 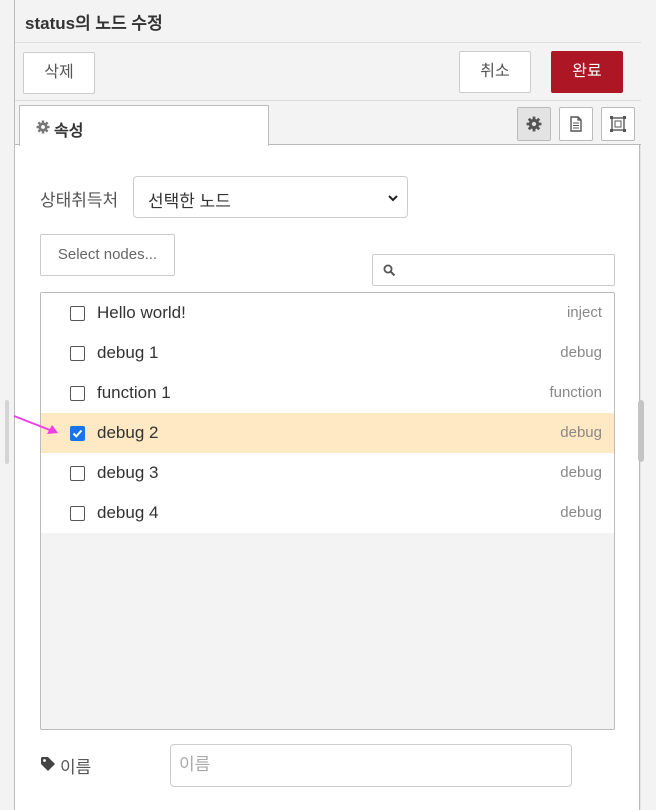 What do you see at coordinates (270, 197) in the screenshot?
I see `source-select: 선택한 노드` at bounding box center [270, 197].